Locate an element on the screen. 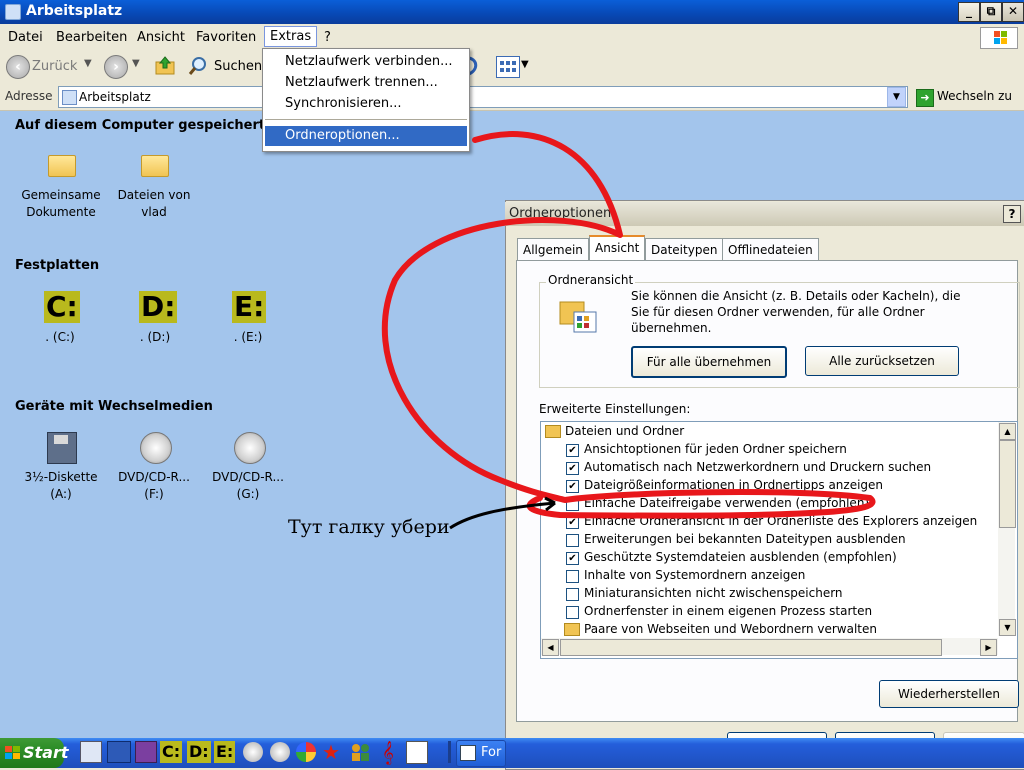  star-icon: ★ is located at coordinates (331, 752).